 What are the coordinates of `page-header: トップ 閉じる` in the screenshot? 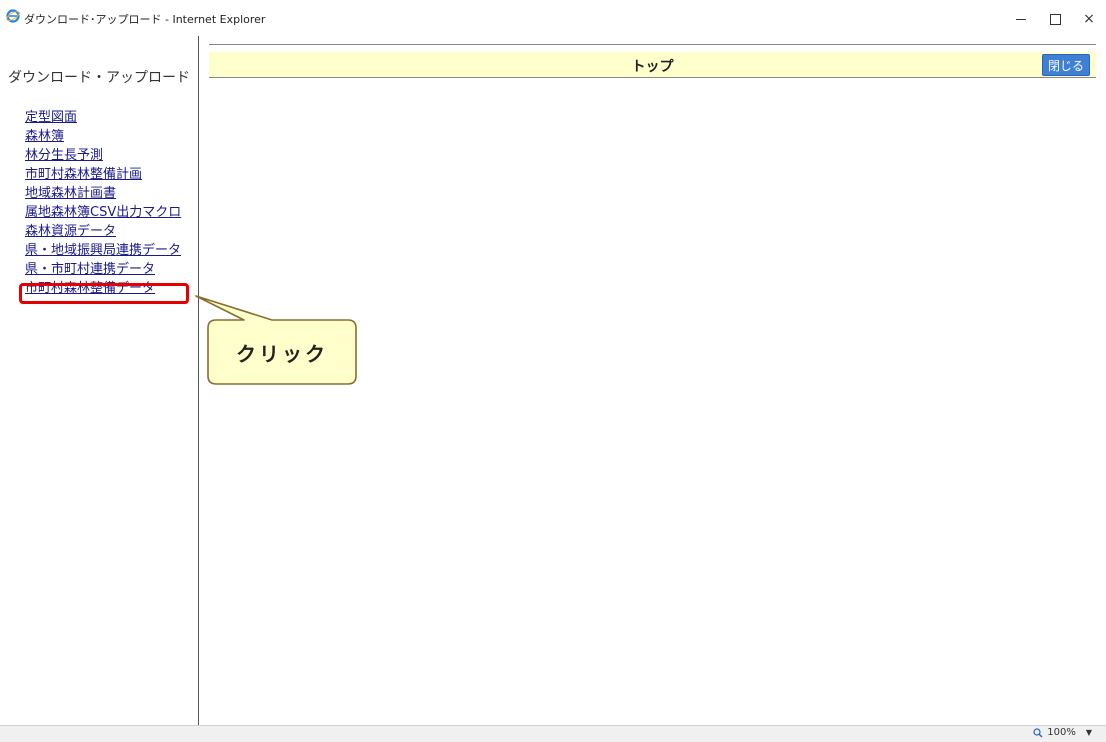 It's located at (652, 65).